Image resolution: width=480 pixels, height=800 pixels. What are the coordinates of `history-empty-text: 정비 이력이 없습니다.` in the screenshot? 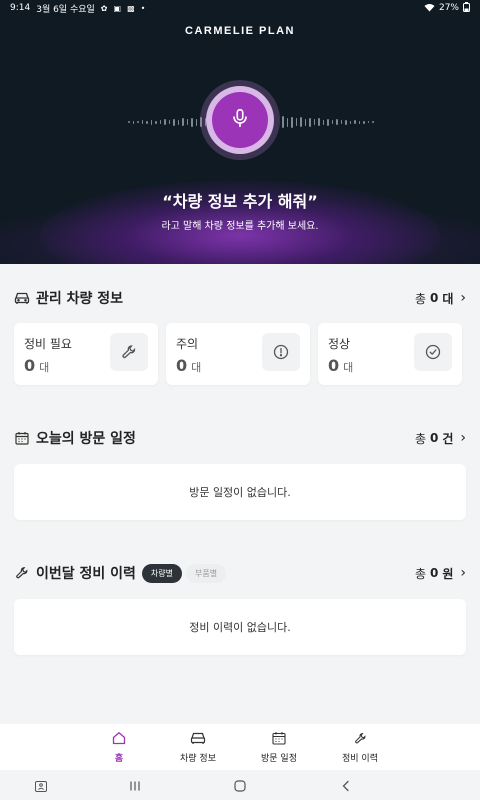 It's located at (240, 627).